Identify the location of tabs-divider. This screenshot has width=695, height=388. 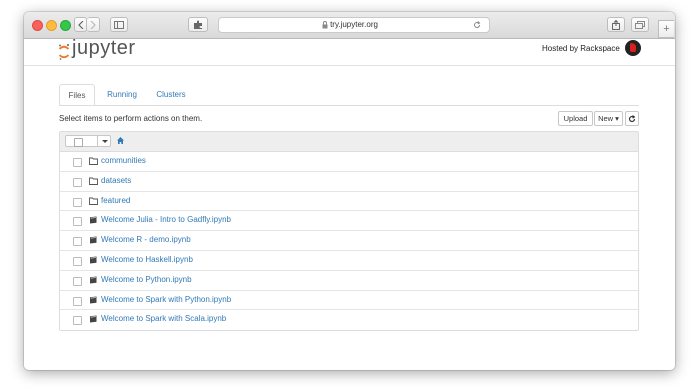
(349, 105).